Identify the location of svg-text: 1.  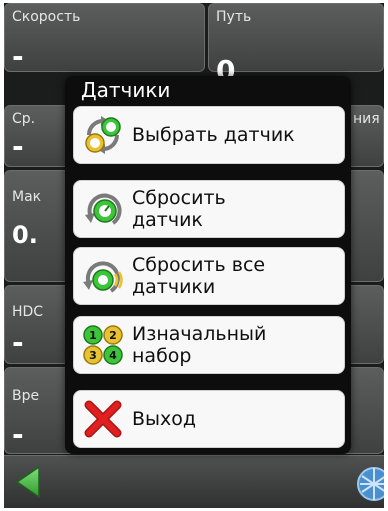
(93, 335).